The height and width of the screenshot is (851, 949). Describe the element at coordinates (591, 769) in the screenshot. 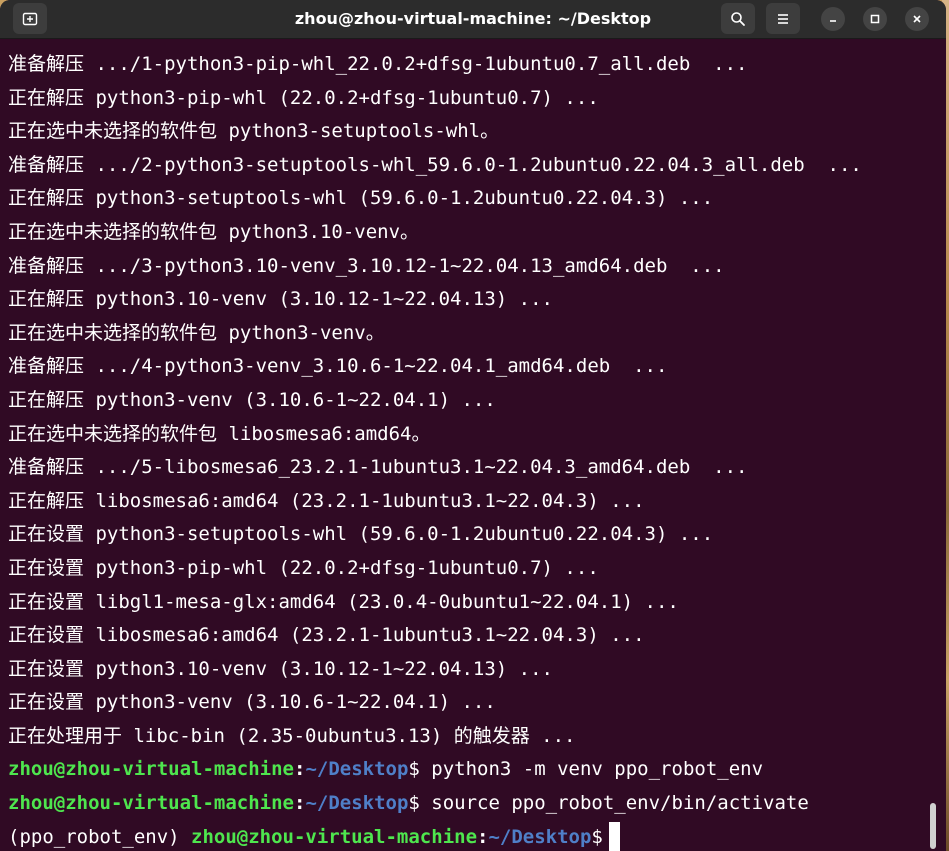

I see `command-text: python3 -m venv ppo_robot_env` at that location.